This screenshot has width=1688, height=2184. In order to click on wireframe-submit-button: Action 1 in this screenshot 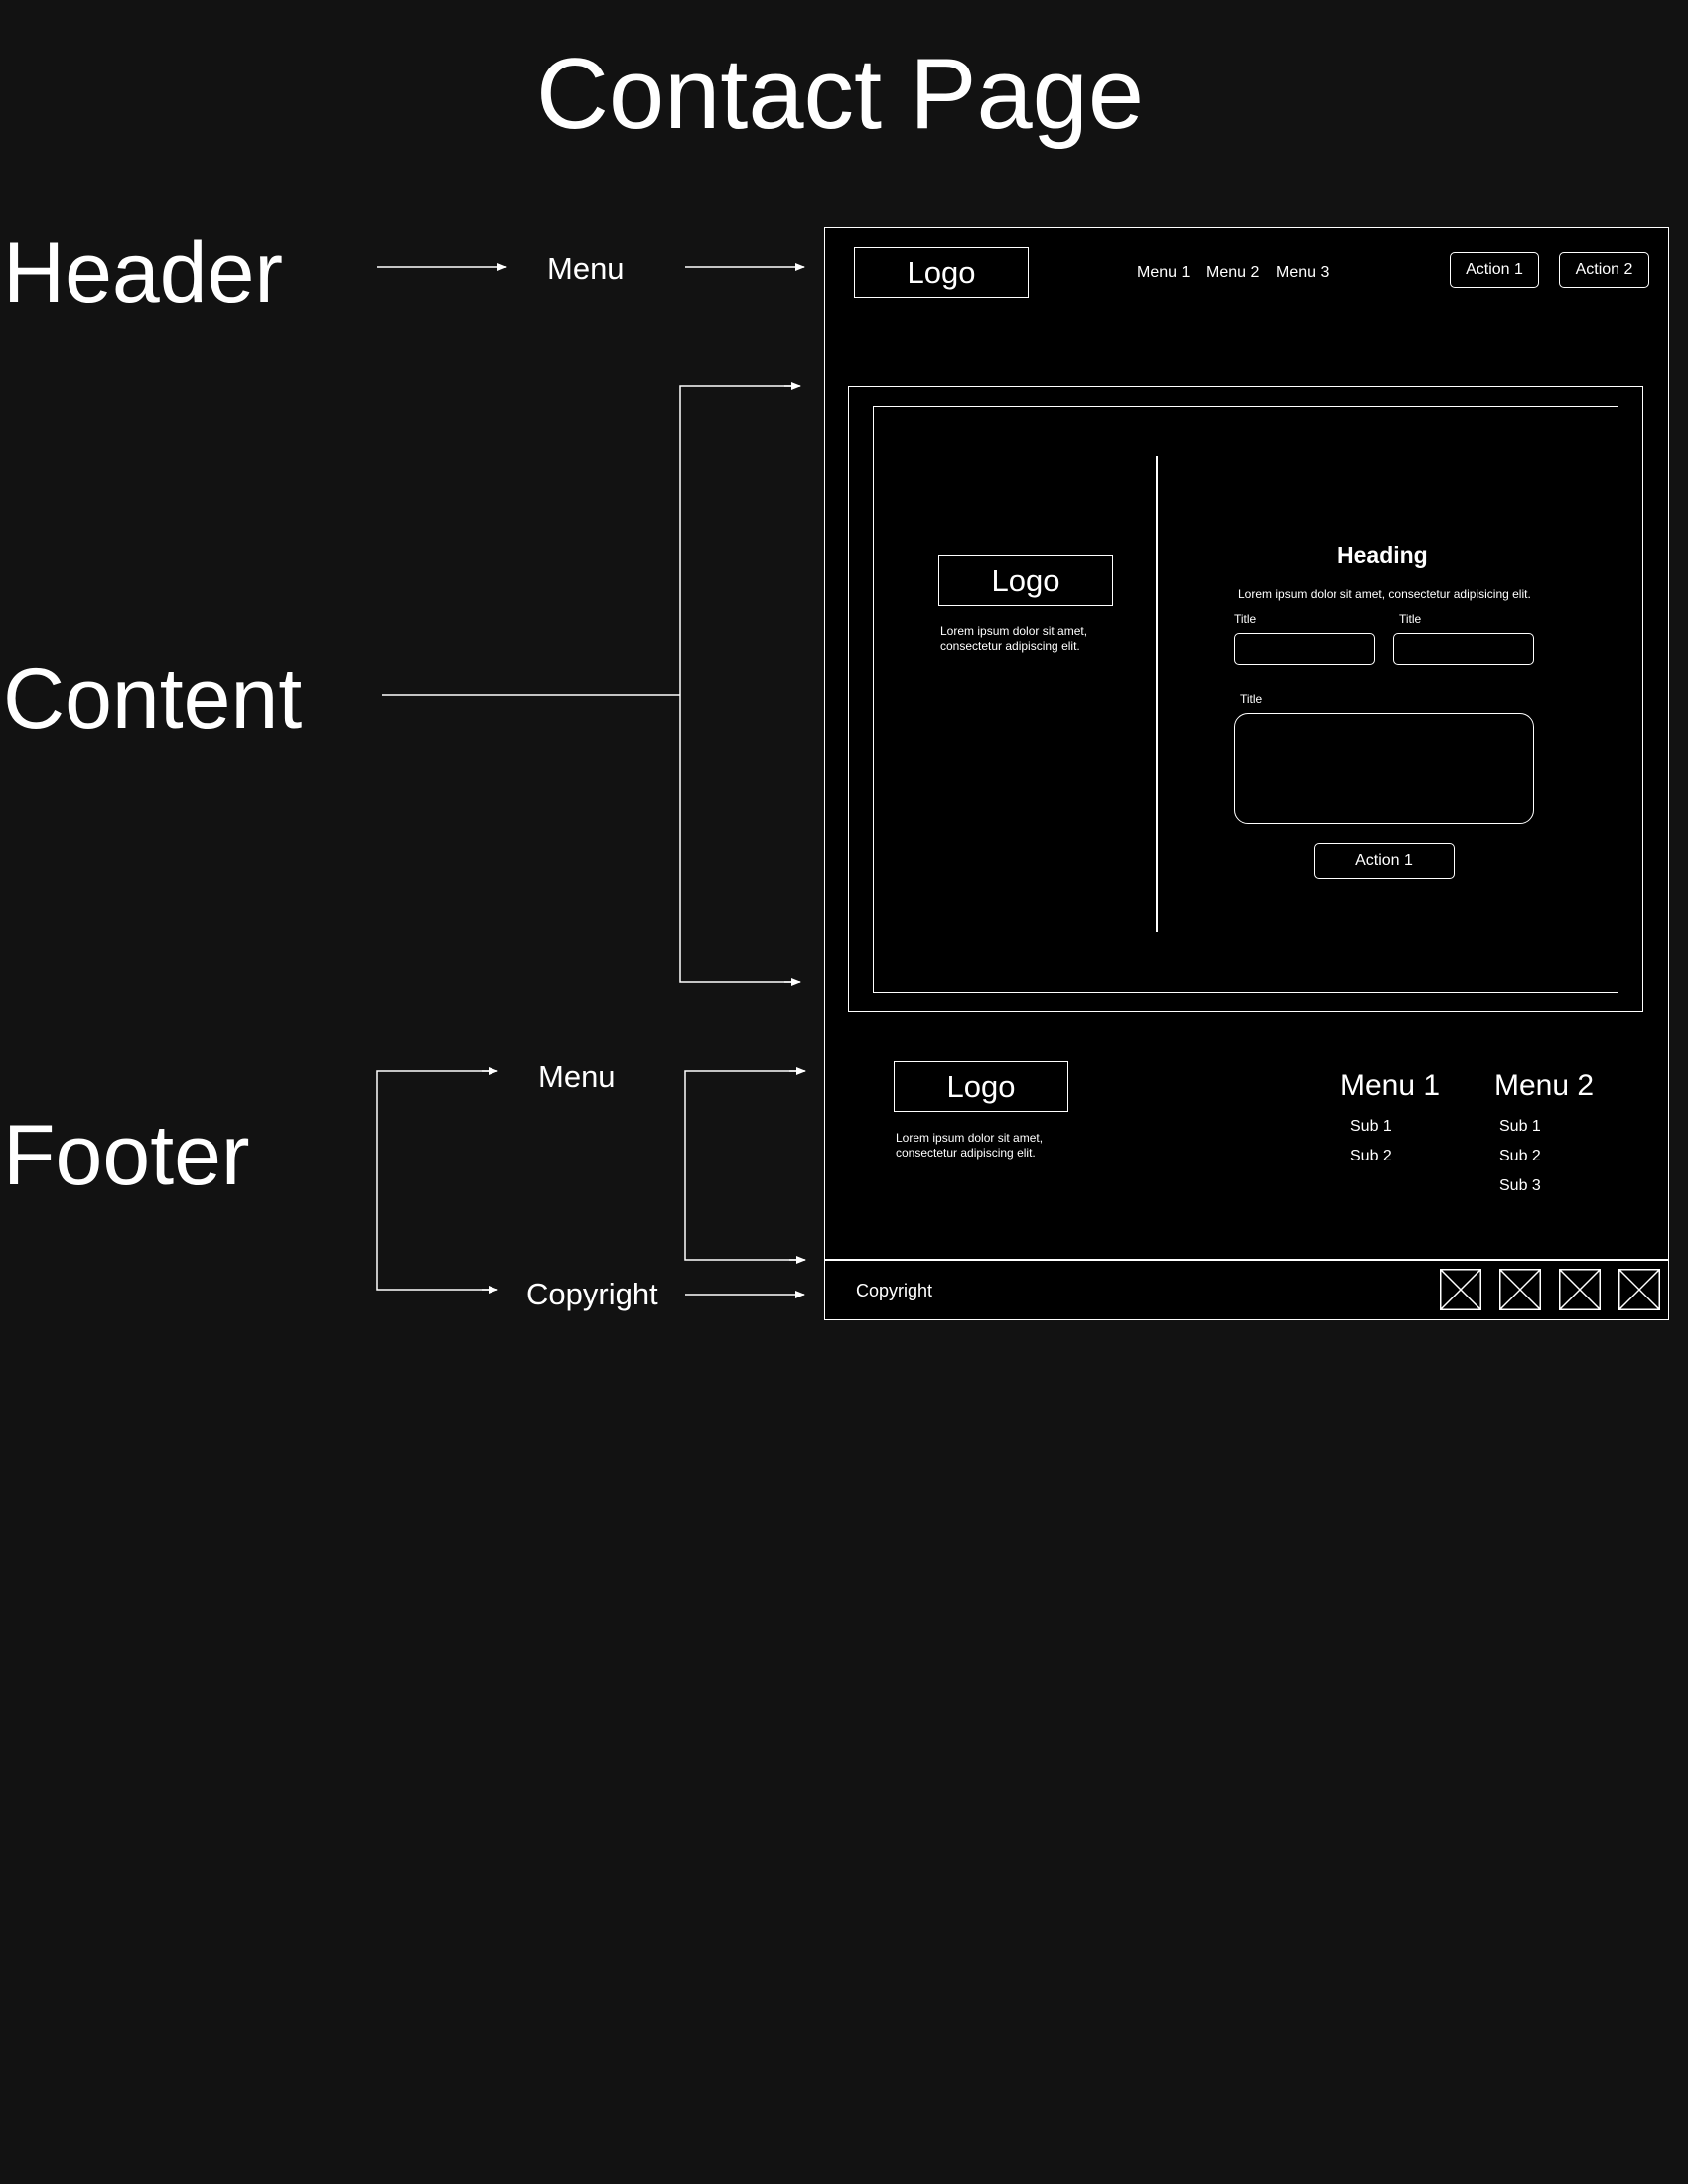, I will do `click(1384, 861)`.